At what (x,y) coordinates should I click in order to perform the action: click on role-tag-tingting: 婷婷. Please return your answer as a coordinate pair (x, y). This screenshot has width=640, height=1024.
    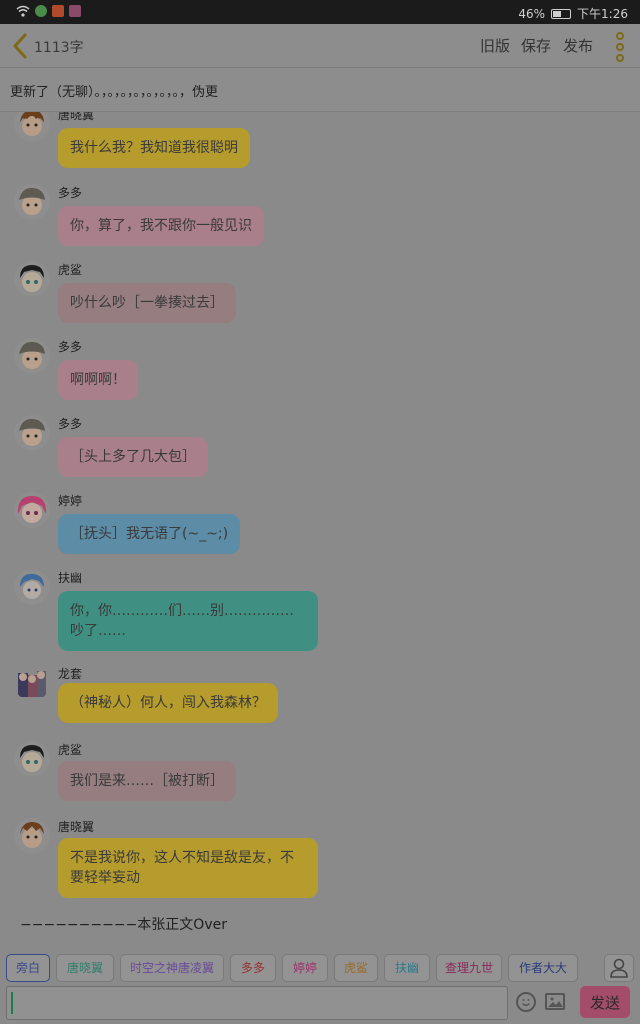
    Looking at the image, I should click on (305, 968).